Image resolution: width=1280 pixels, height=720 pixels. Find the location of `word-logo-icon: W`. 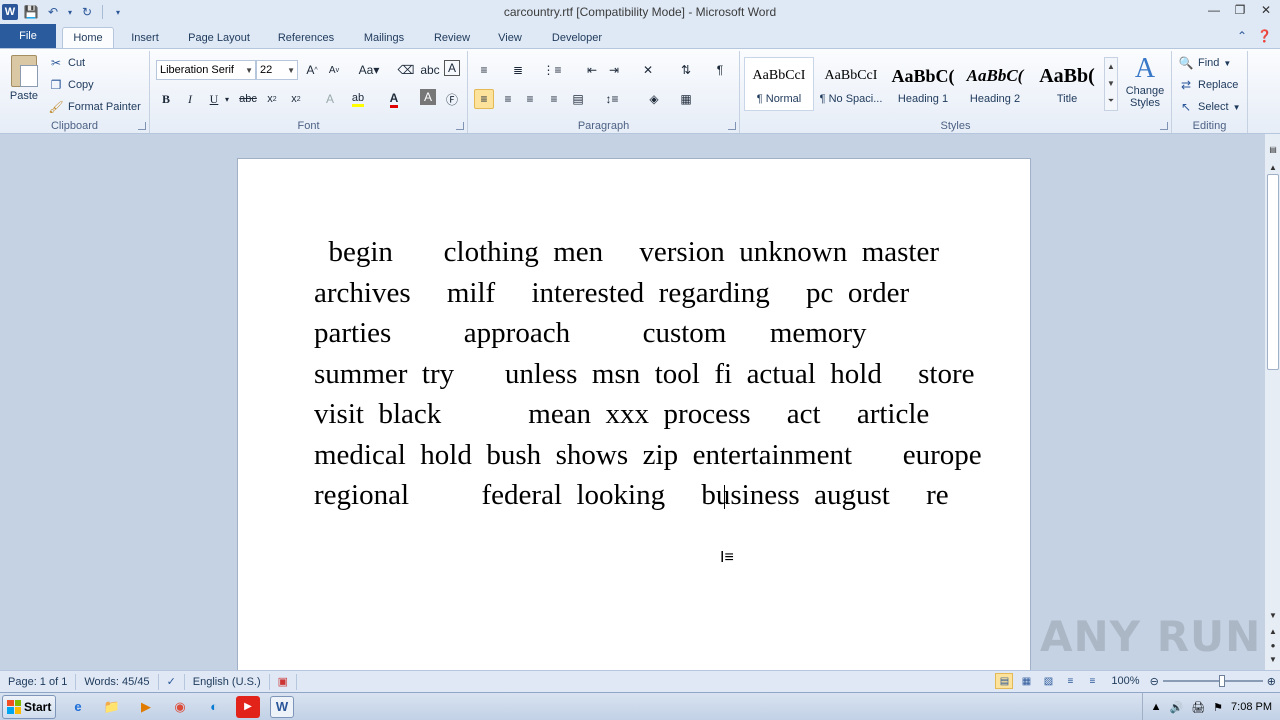

word-logo-icon: W is located at coordinates (10, 12).